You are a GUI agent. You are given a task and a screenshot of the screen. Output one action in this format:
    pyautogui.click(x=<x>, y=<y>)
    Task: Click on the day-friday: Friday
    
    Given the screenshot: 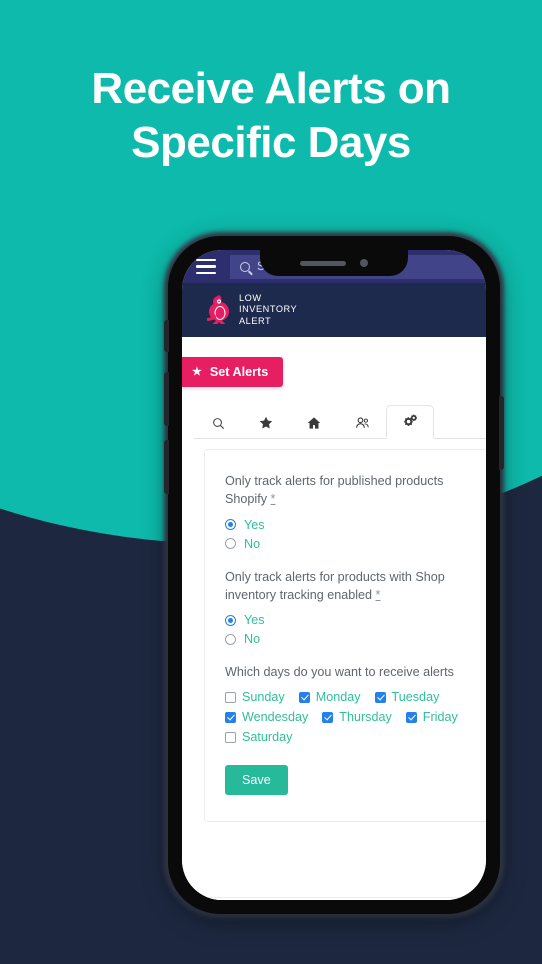 What is the action you would take?
    pyautogui.click(x=431, y=717)
    